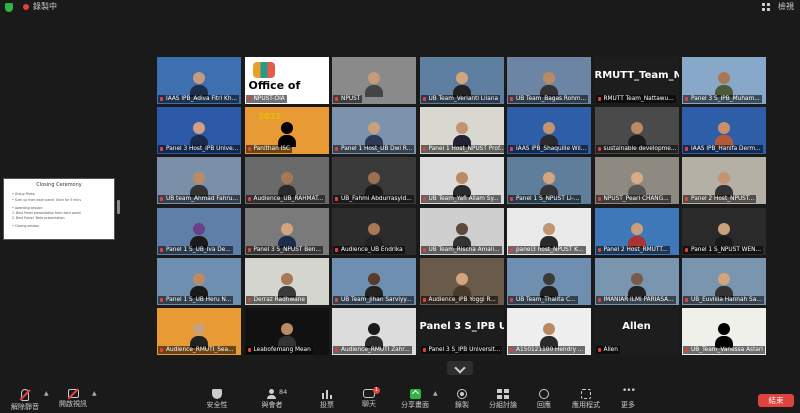 The image size is (800, 413). I want to click on participant-video-tile: NPUST, so click(374, 80).